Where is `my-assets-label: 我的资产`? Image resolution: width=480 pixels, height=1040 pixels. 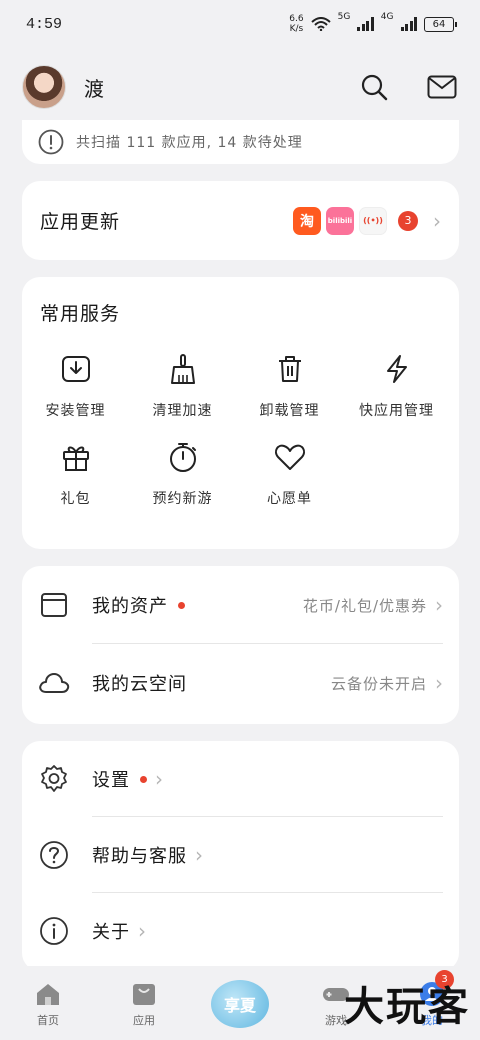
my-assets-label: 我的资产 is located at coordinates (130, 606).